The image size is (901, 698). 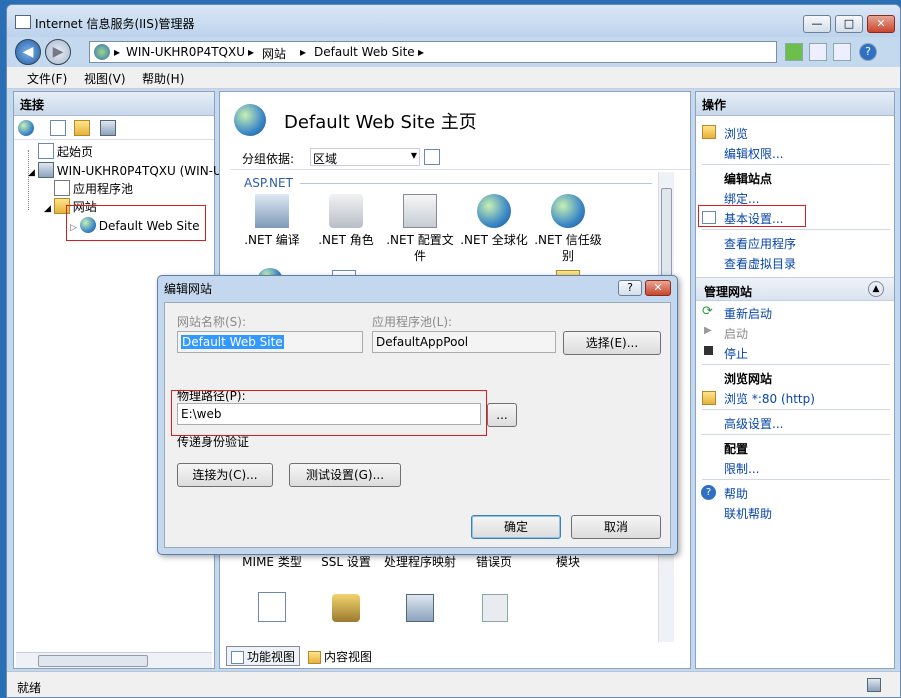 I want to click on feature-error-pages: 错误页, so click(x=494, y=562).